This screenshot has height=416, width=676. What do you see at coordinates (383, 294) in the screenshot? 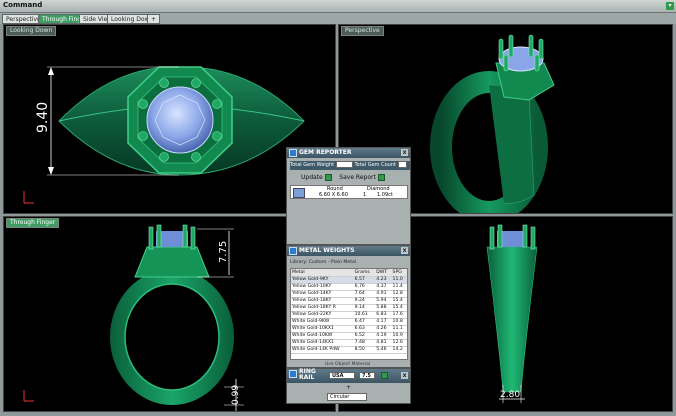
I see `table-cell: 4.91` at bounding box center [383, 294].